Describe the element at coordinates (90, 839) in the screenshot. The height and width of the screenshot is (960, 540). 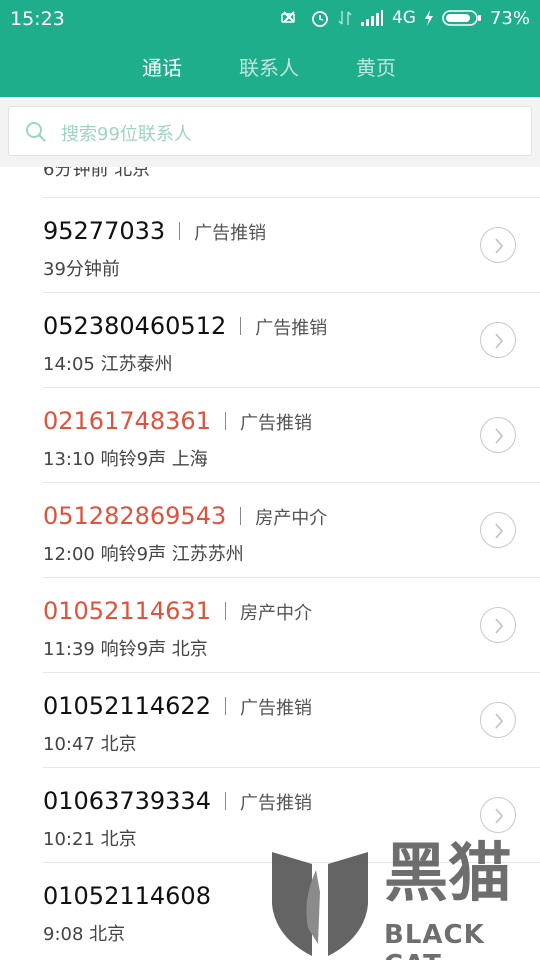
I see `call-meta: 10:21 北京` at that location.